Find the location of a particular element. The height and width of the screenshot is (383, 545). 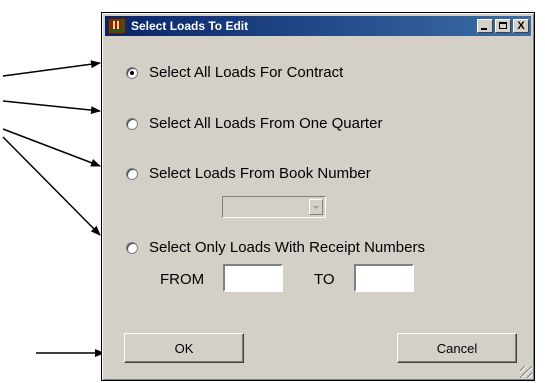

from-label: FROM is located at coordinates (182, 279).